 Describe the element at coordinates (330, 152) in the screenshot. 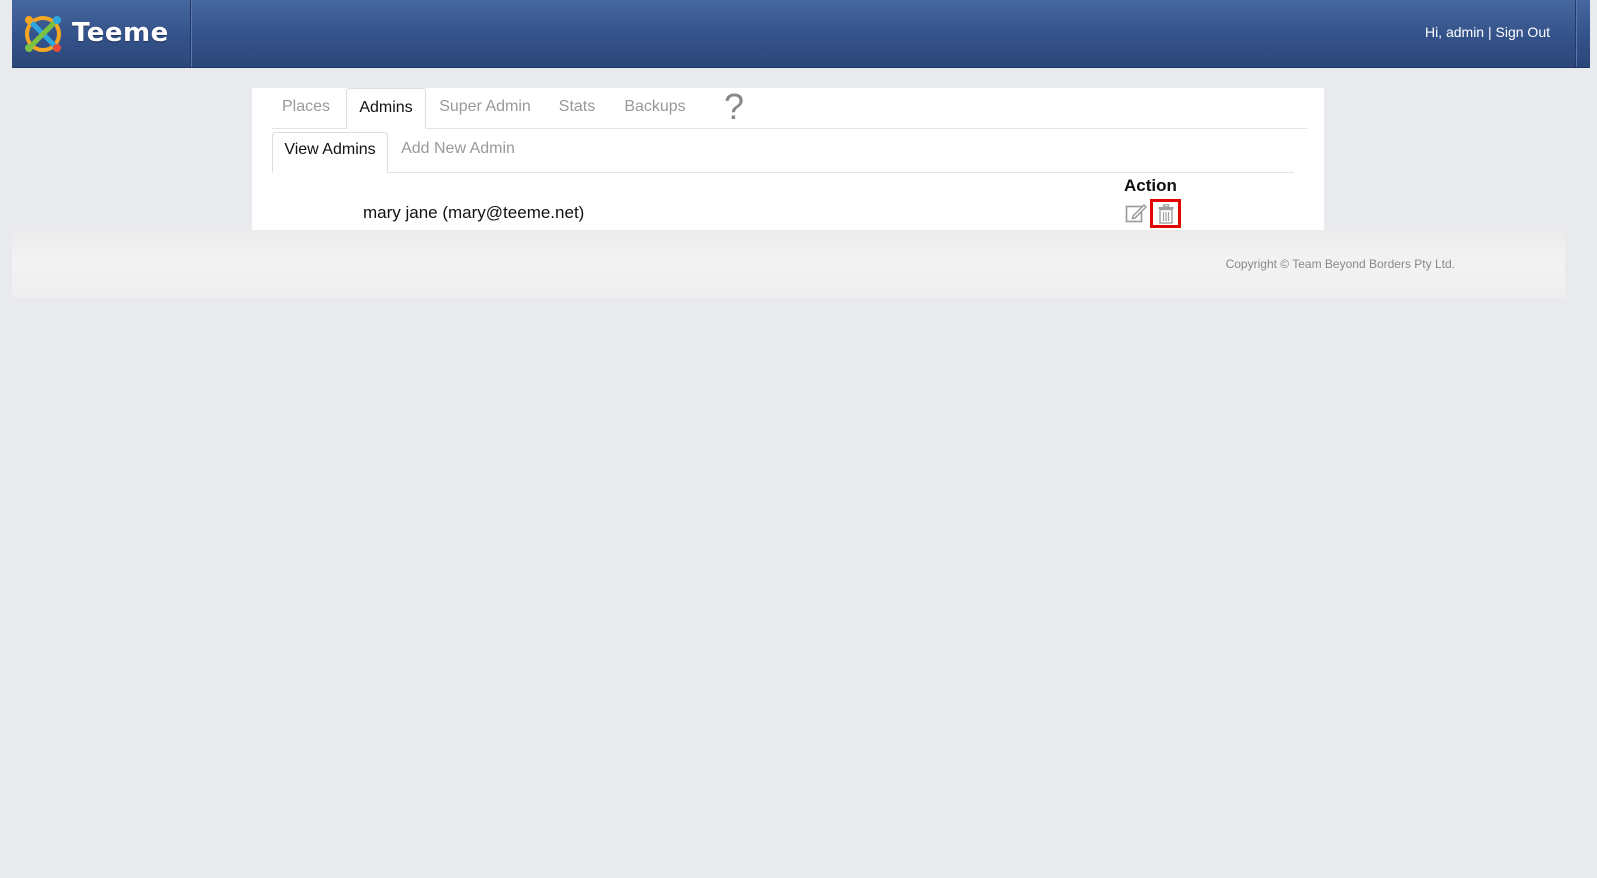

I see `subtab-view-admins: View Admins` at that location.